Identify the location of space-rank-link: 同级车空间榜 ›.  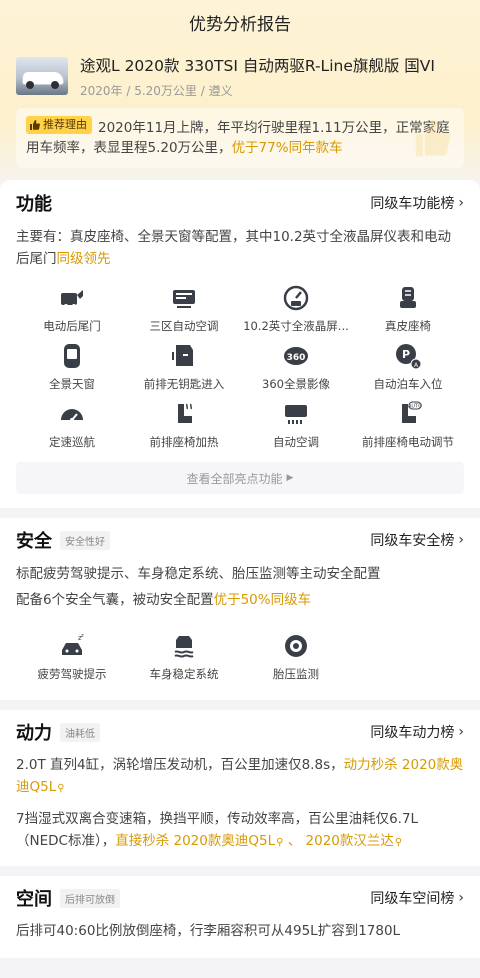
(417, 898).